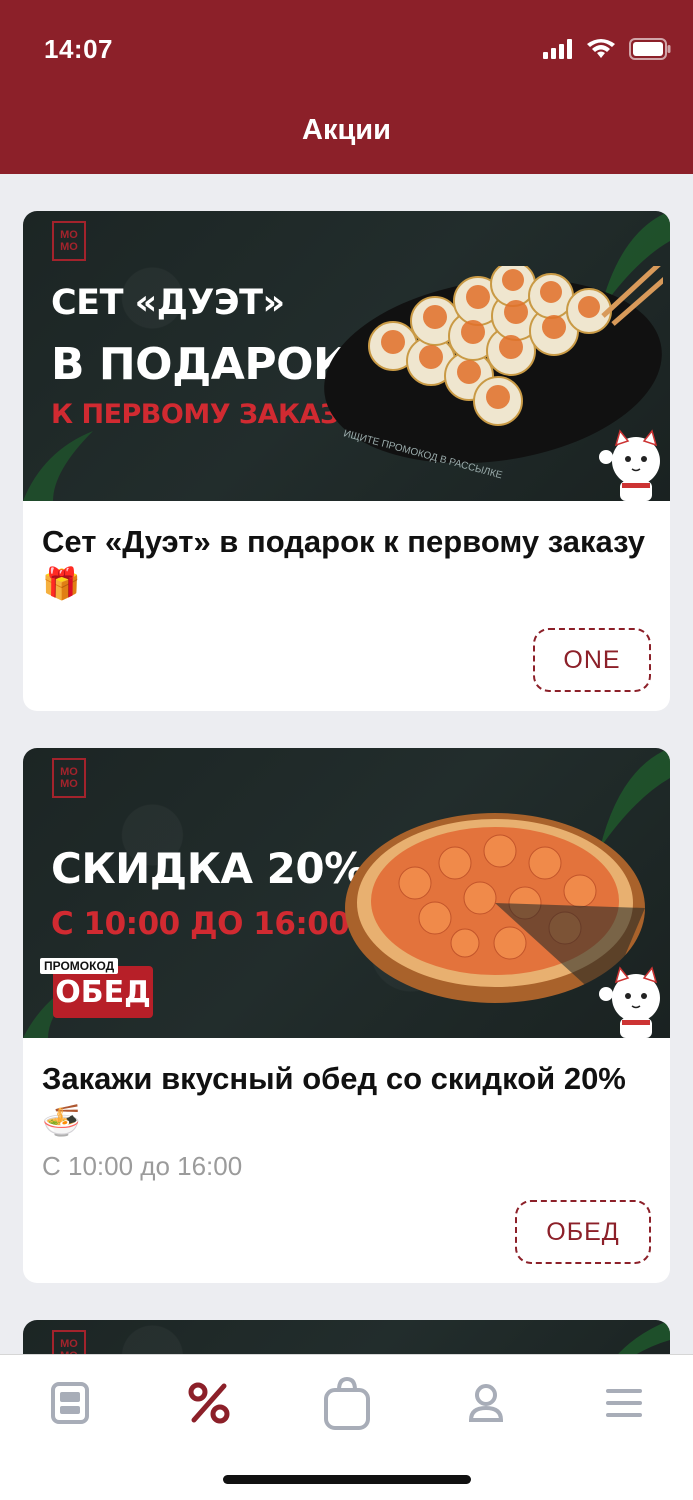  I want to click on hamburger-icon, so click(624, 1403).